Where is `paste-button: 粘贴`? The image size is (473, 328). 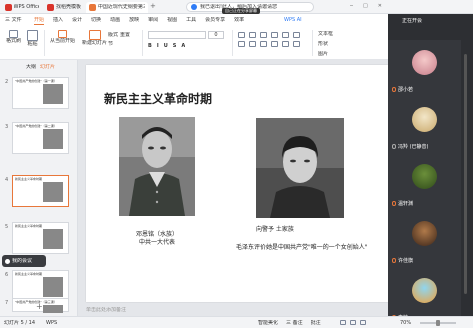
paste-button: 粘贴 is located at coordinates (32, 39).